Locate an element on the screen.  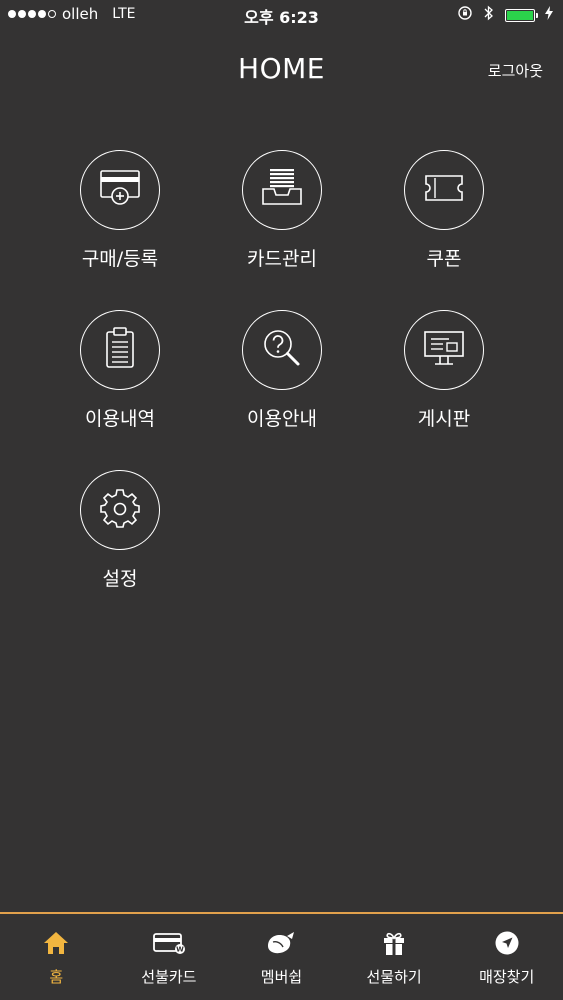
card-add-icon is located at coordinates (120, 190).